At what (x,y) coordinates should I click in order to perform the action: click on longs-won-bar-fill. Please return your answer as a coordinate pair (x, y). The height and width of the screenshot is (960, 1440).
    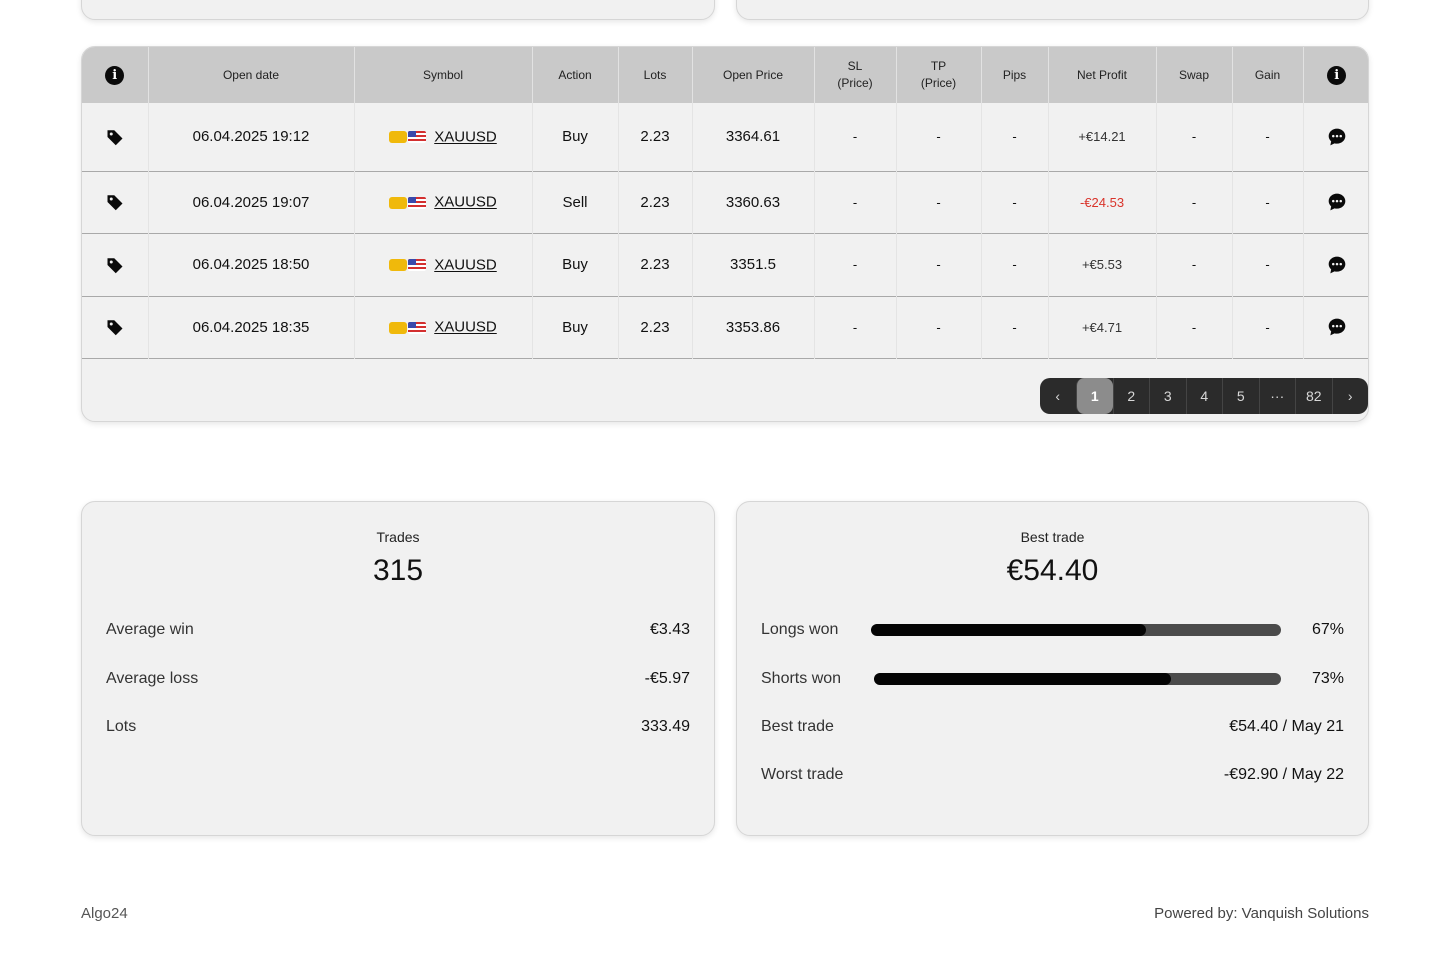
    Looking at the image, I should click on (1008, 630).